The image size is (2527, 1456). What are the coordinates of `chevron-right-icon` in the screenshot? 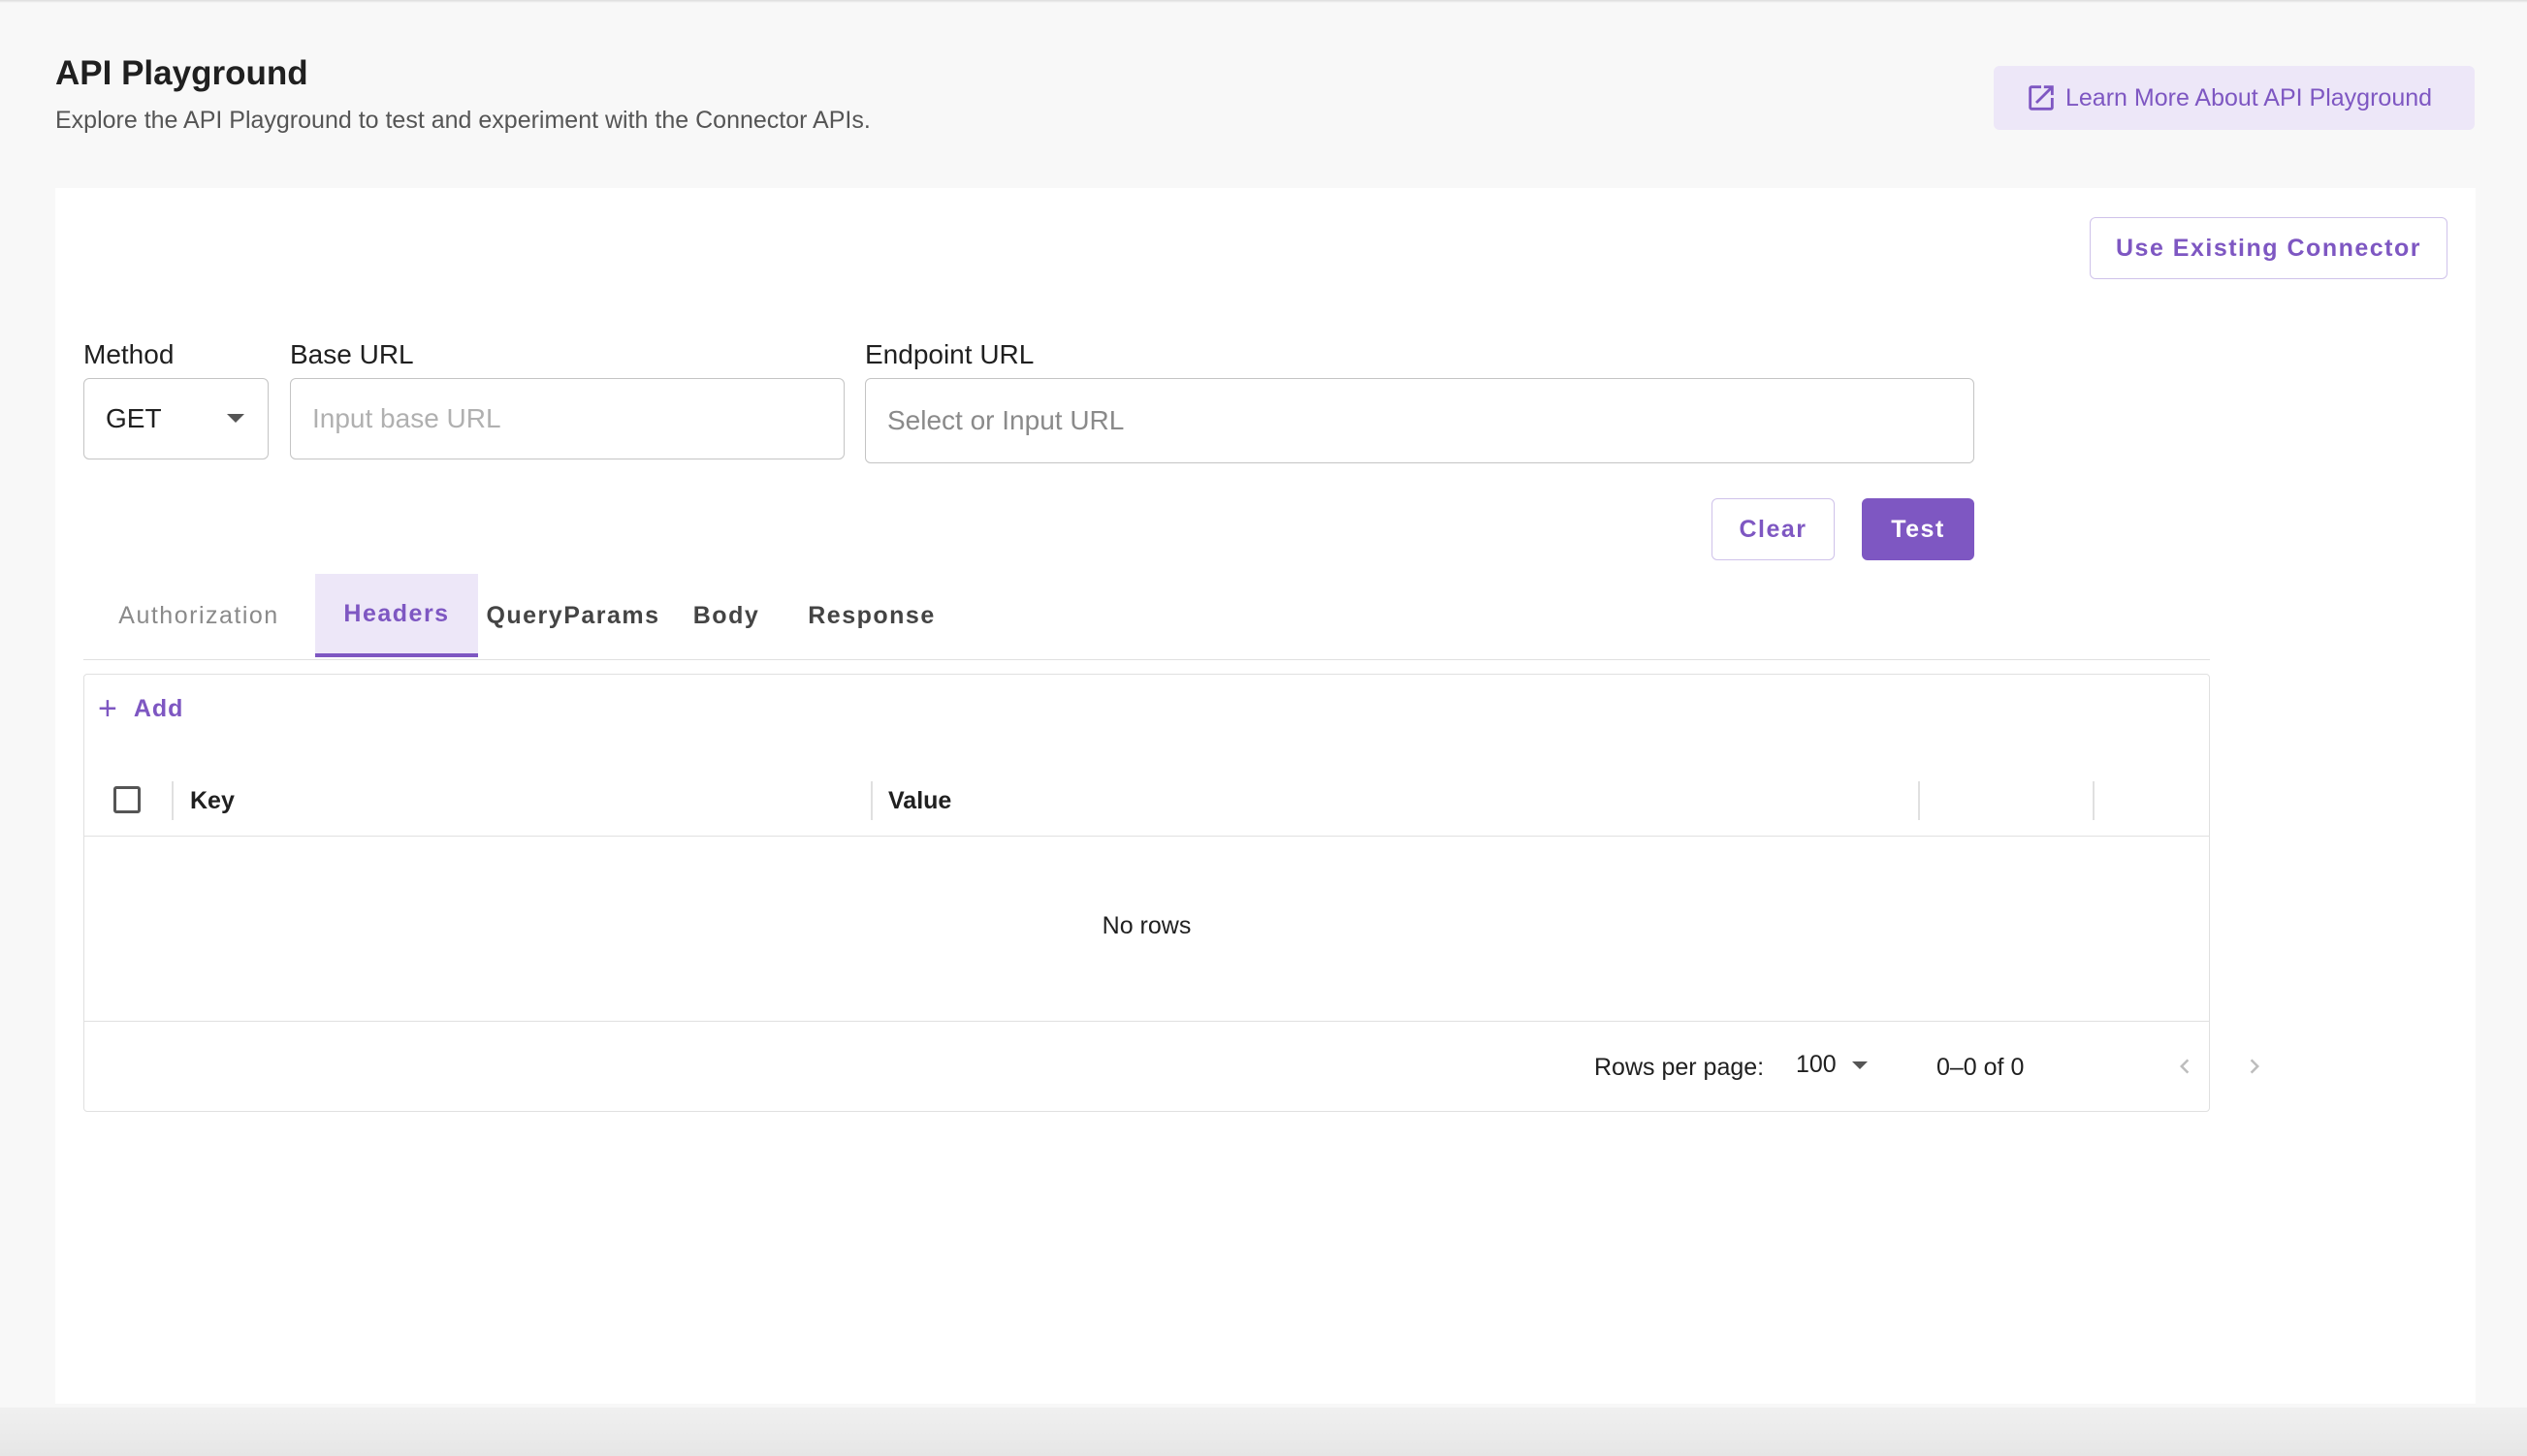 It's located at (2254, 1066).